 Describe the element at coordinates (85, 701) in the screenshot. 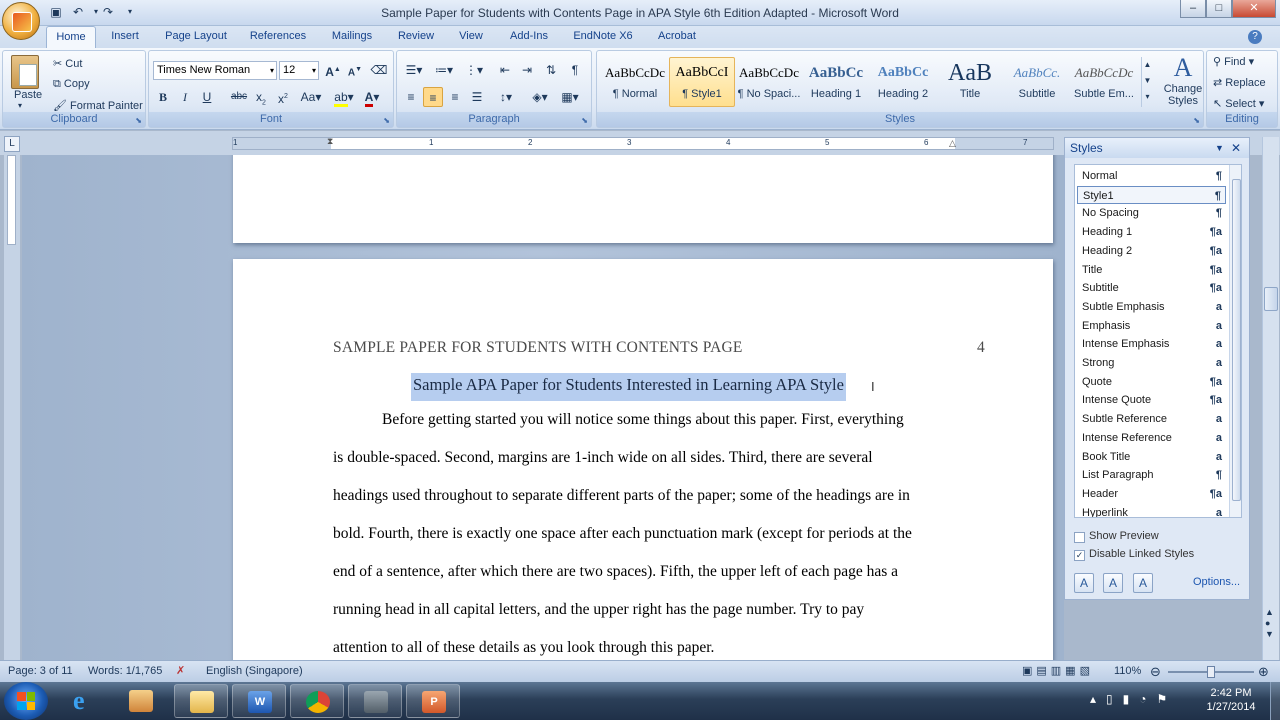

I see `taskbar-ie: e` at that location.